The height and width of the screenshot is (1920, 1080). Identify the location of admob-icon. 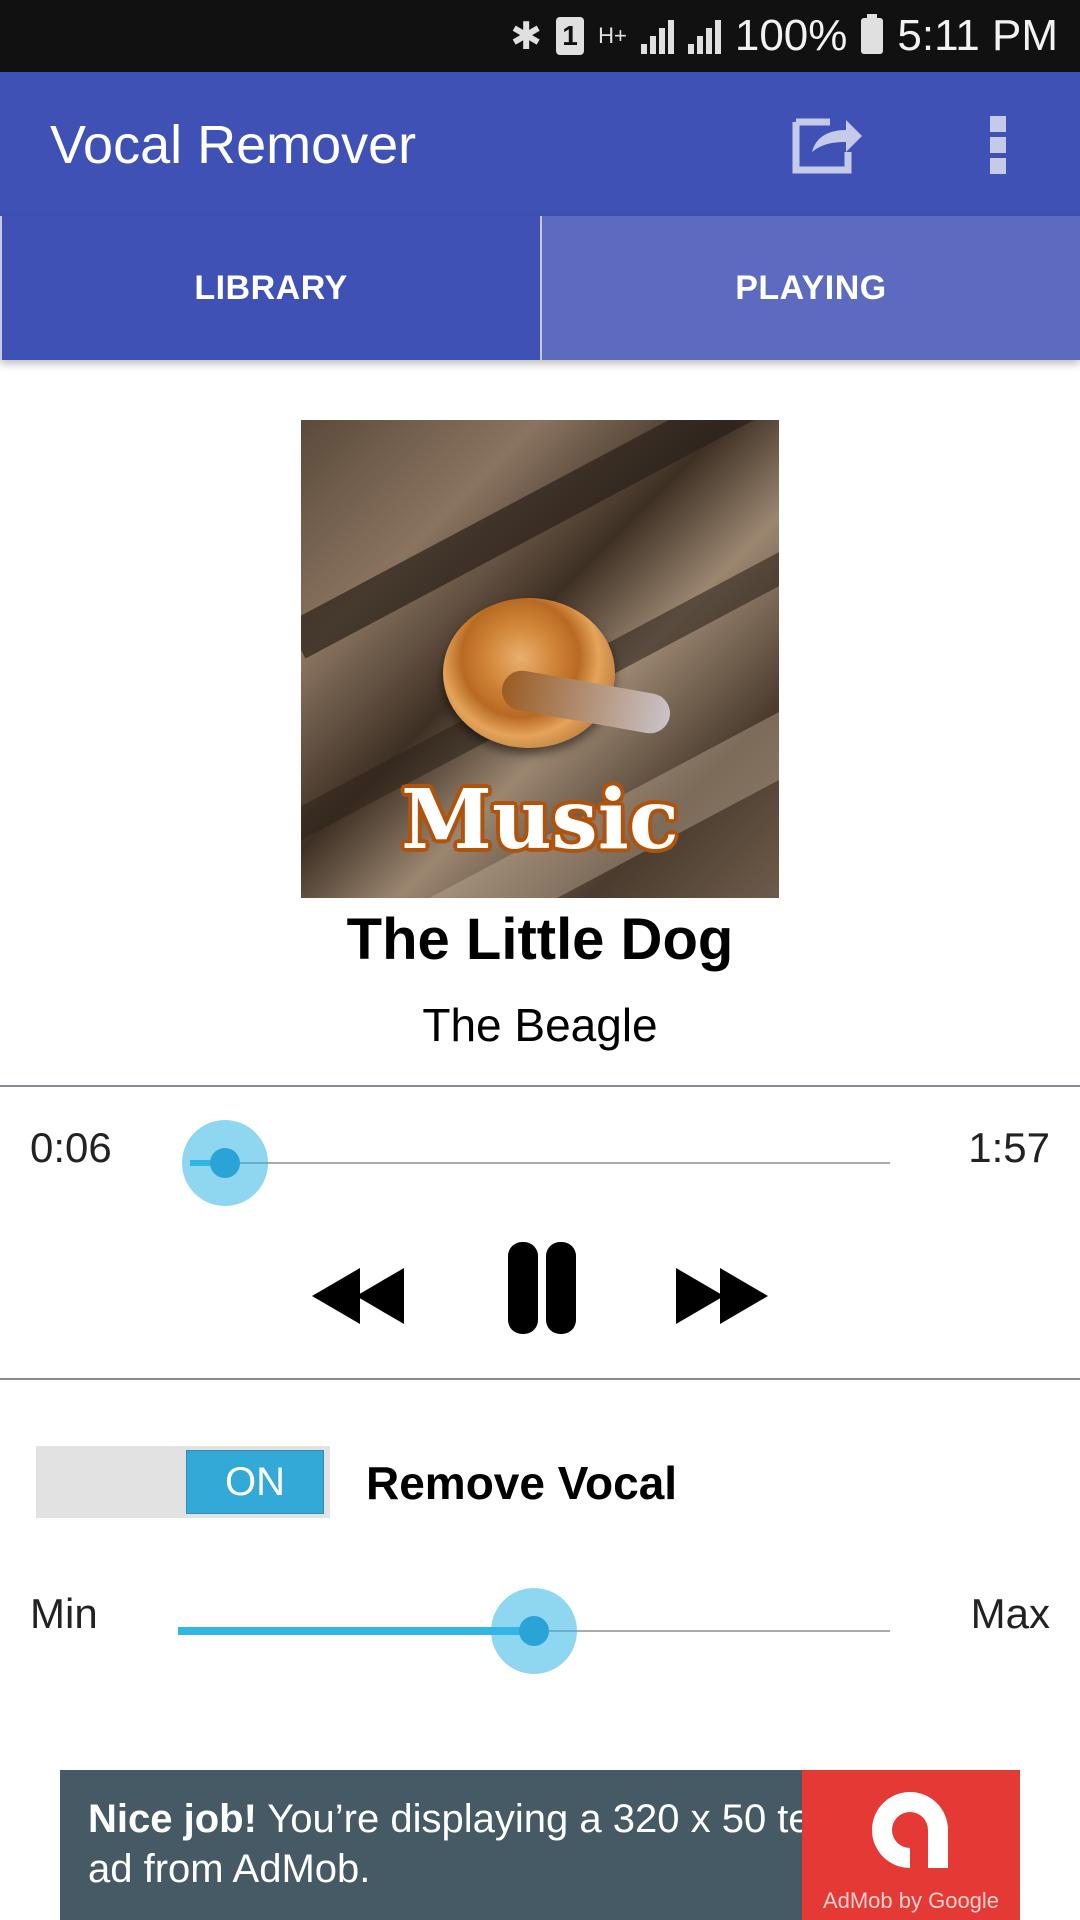
(910, 1830).